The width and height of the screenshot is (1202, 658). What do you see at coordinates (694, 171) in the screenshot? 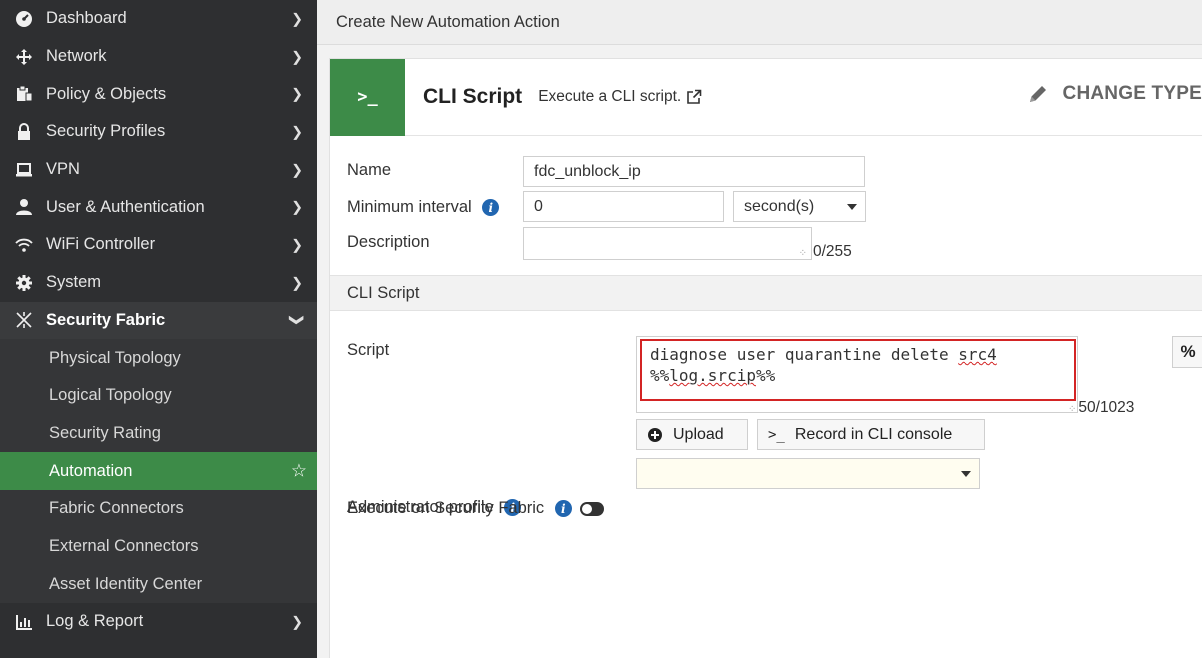
I see `name-input: fdc_unblock_ip` at bounding box center [694, 171].